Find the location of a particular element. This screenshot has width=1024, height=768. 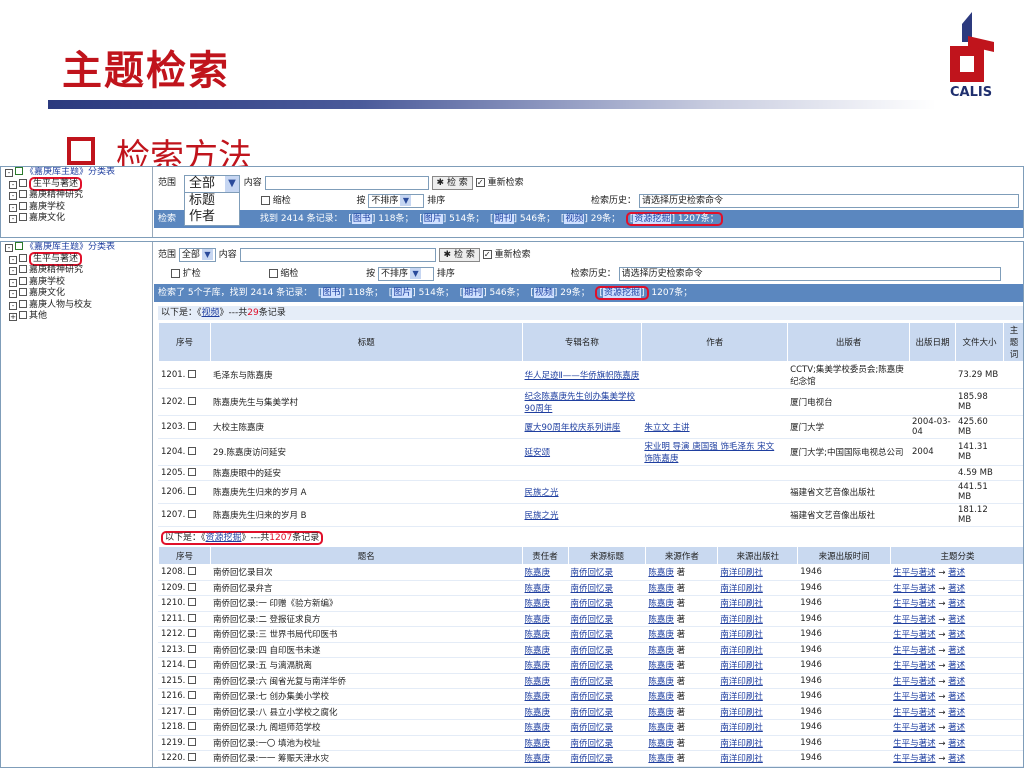

tree2-item-1: - 生平与著述 is located at coordinates (76, 258).